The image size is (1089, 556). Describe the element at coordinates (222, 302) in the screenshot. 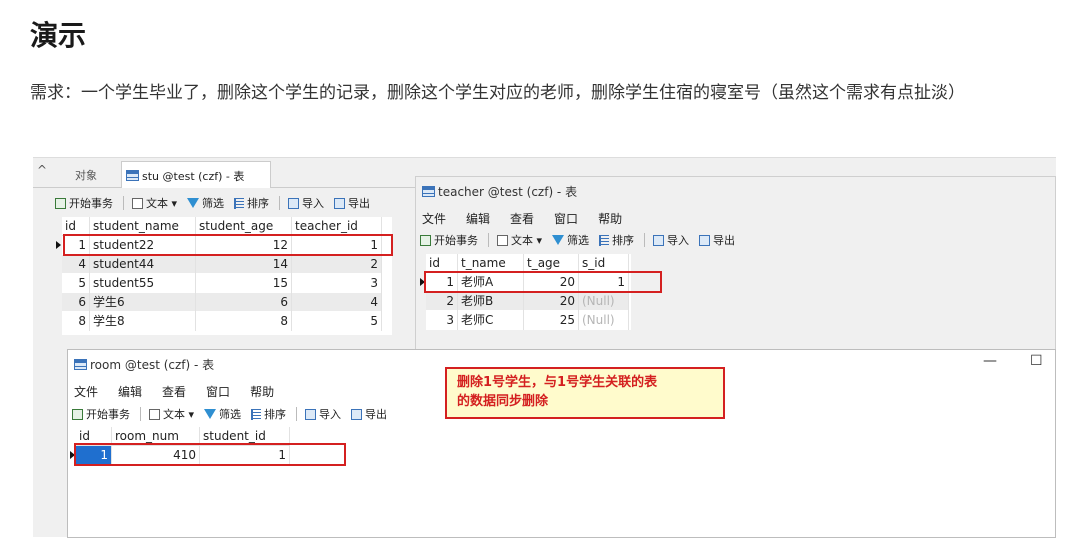

I see `table-row: 6 学生6 6 4` at that location.